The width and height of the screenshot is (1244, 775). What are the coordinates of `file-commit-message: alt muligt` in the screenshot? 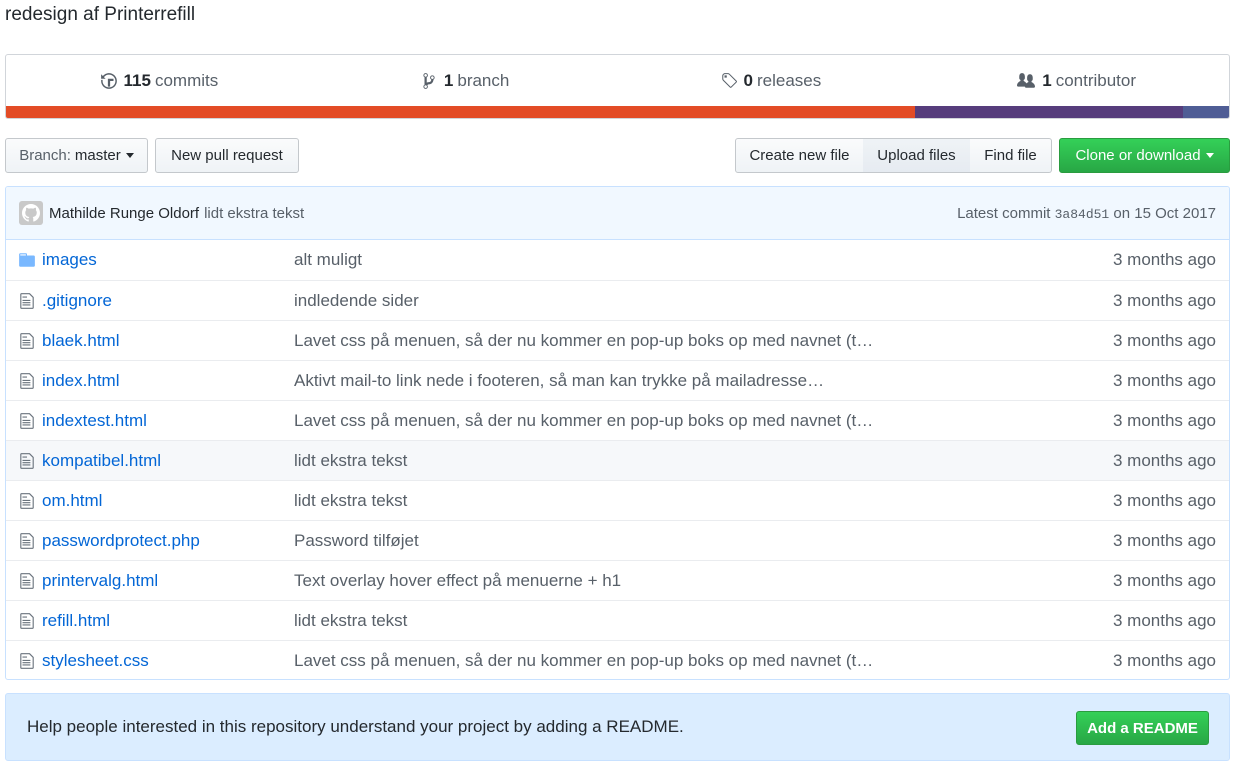 It's located at (328, 260).